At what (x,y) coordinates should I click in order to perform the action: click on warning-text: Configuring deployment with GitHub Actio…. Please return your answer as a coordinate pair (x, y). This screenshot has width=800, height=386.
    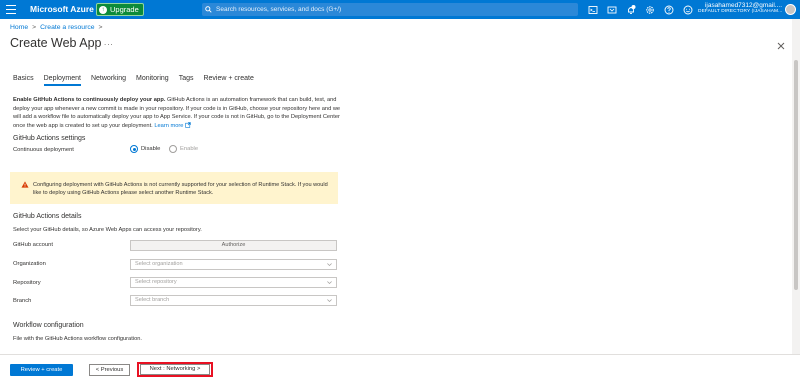
    Looking at the image, I should click on (180, 189).